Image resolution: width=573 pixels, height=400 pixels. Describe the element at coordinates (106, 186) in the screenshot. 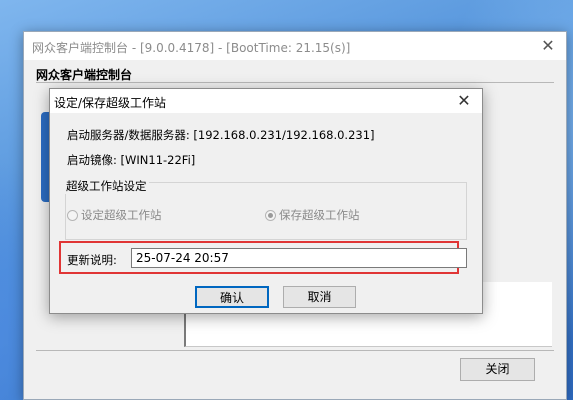

I see `groupbox-label: 超级工作站设定` at that location.